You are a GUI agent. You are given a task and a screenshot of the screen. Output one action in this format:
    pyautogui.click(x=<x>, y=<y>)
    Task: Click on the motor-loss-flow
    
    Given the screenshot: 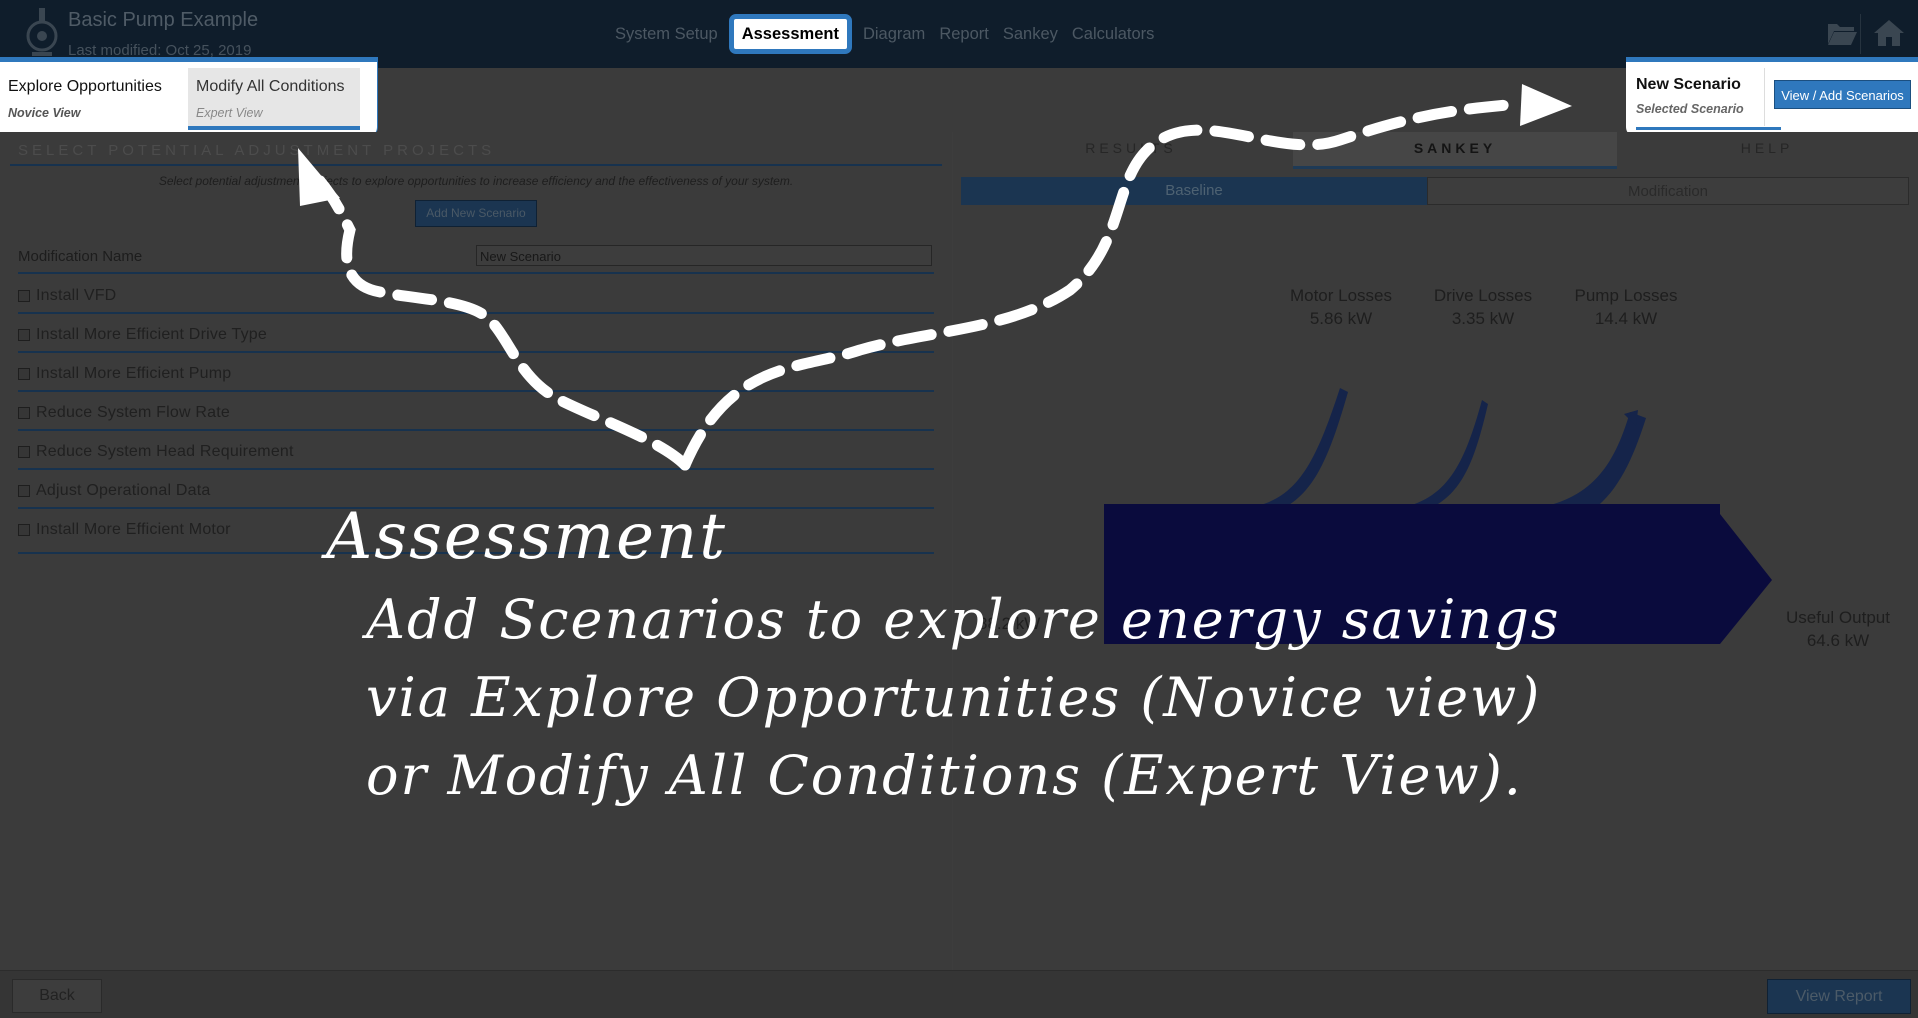 What is the action you would take?
    pyautogui.click(x=1284, y=454)
    